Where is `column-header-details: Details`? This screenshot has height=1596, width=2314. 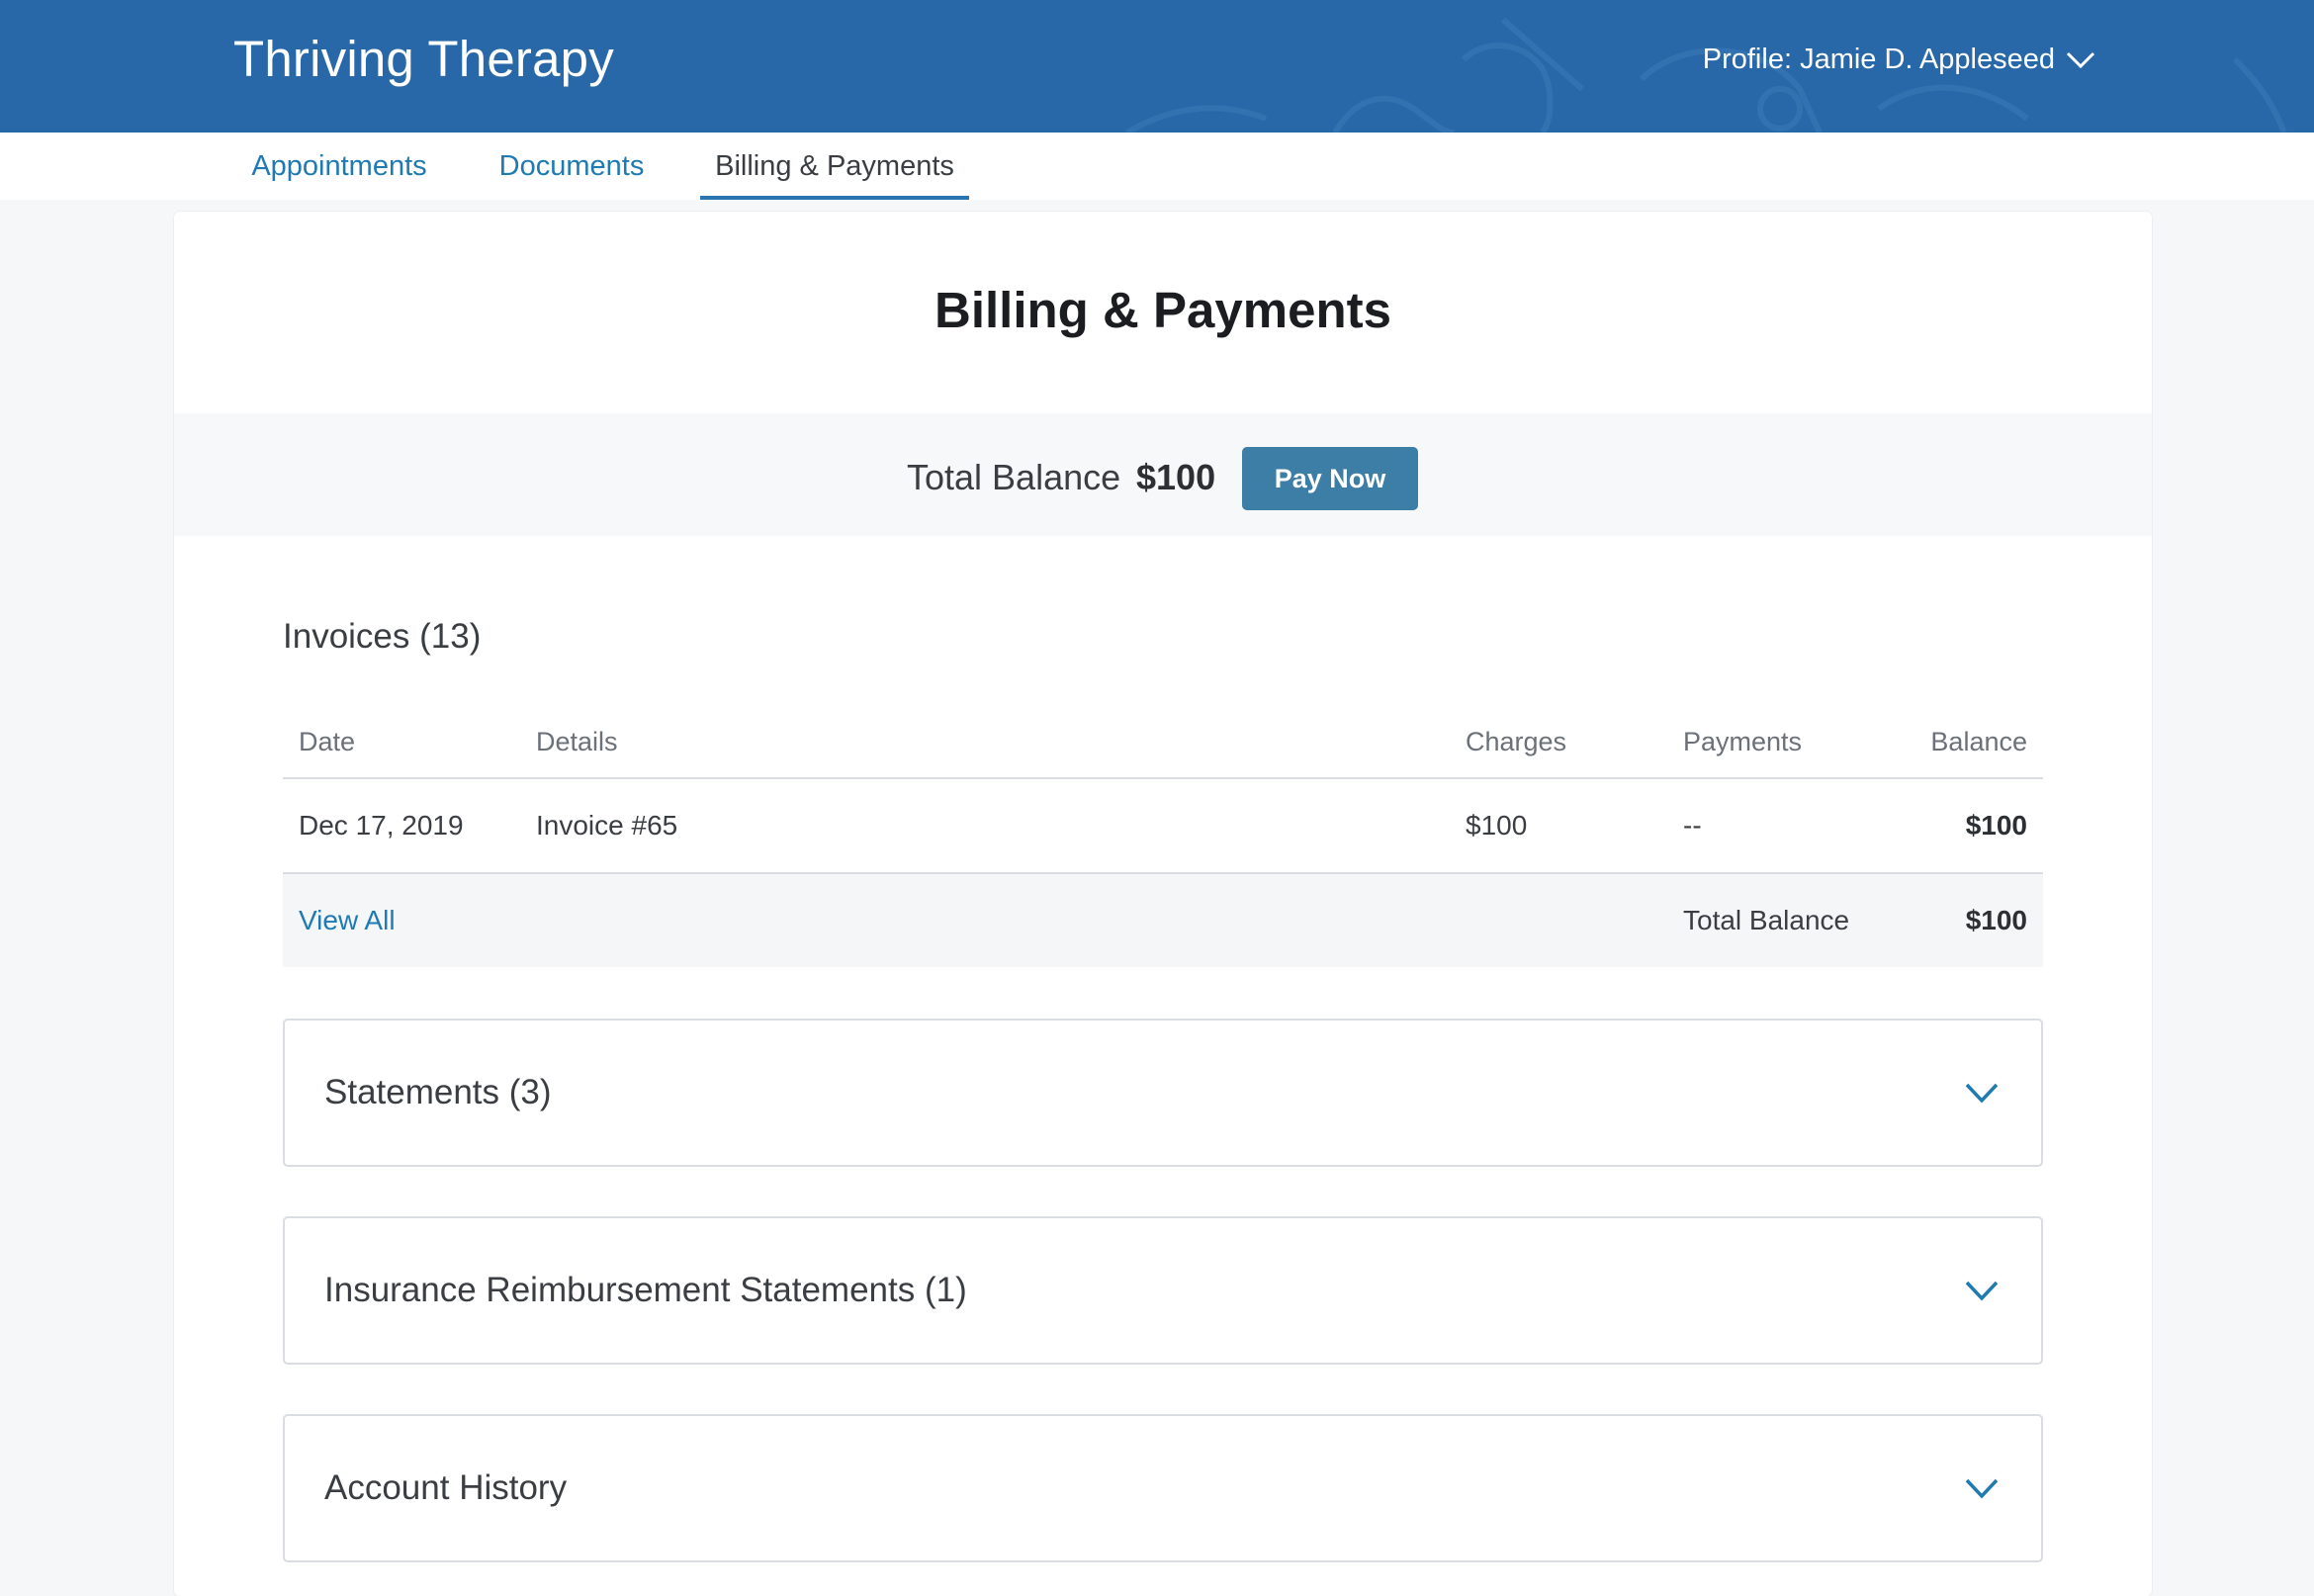
column-header-details: Details is located at coordinates (577, 741).